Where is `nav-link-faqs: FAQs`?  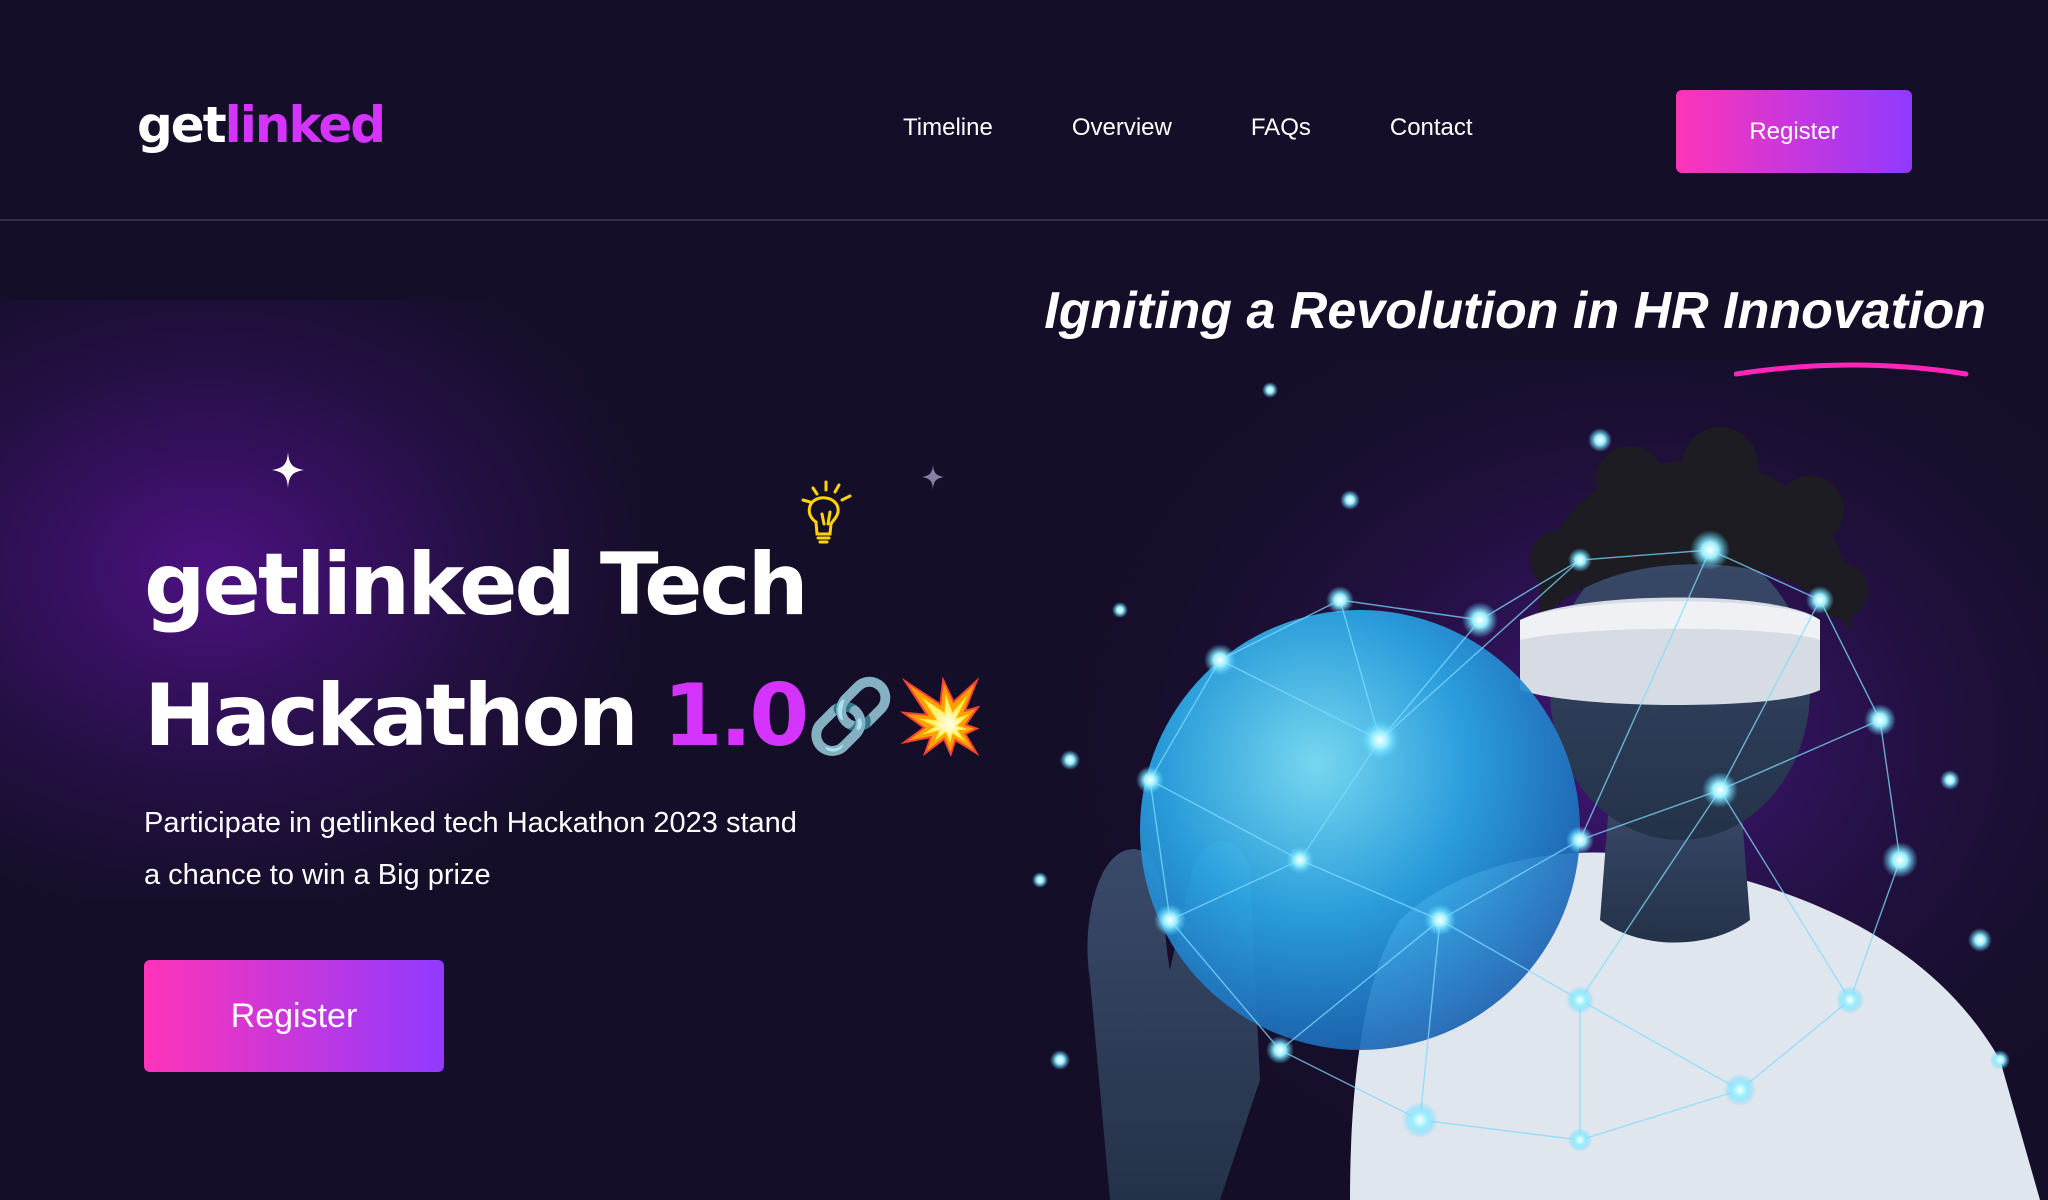
nav-link-faqs: FAQs is located at coordinates (1281, 128).